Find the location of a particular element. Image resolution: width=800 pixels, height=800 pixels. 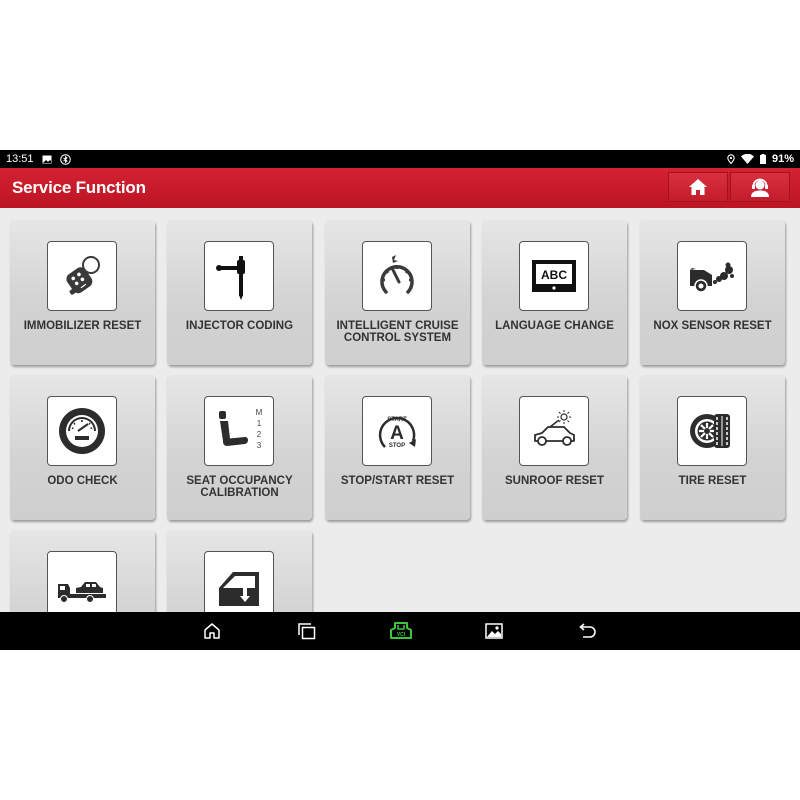

tile-tire-reset: TIRE RESET is located at coordinates (712, 447).